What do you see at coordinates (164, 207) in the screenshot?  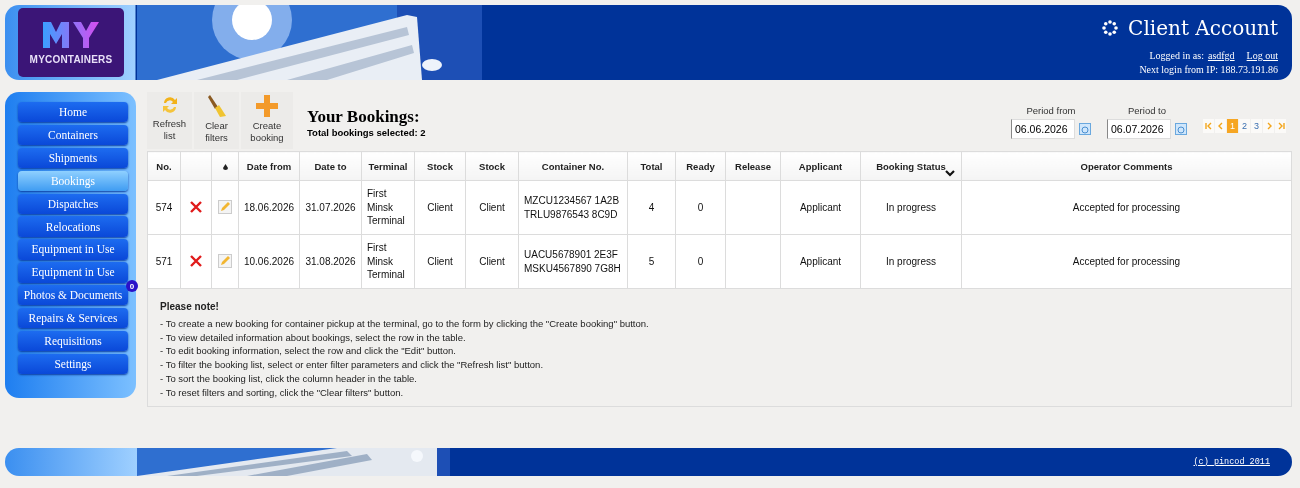 I see `table-cell: 574` at bounding box center [164, 207].